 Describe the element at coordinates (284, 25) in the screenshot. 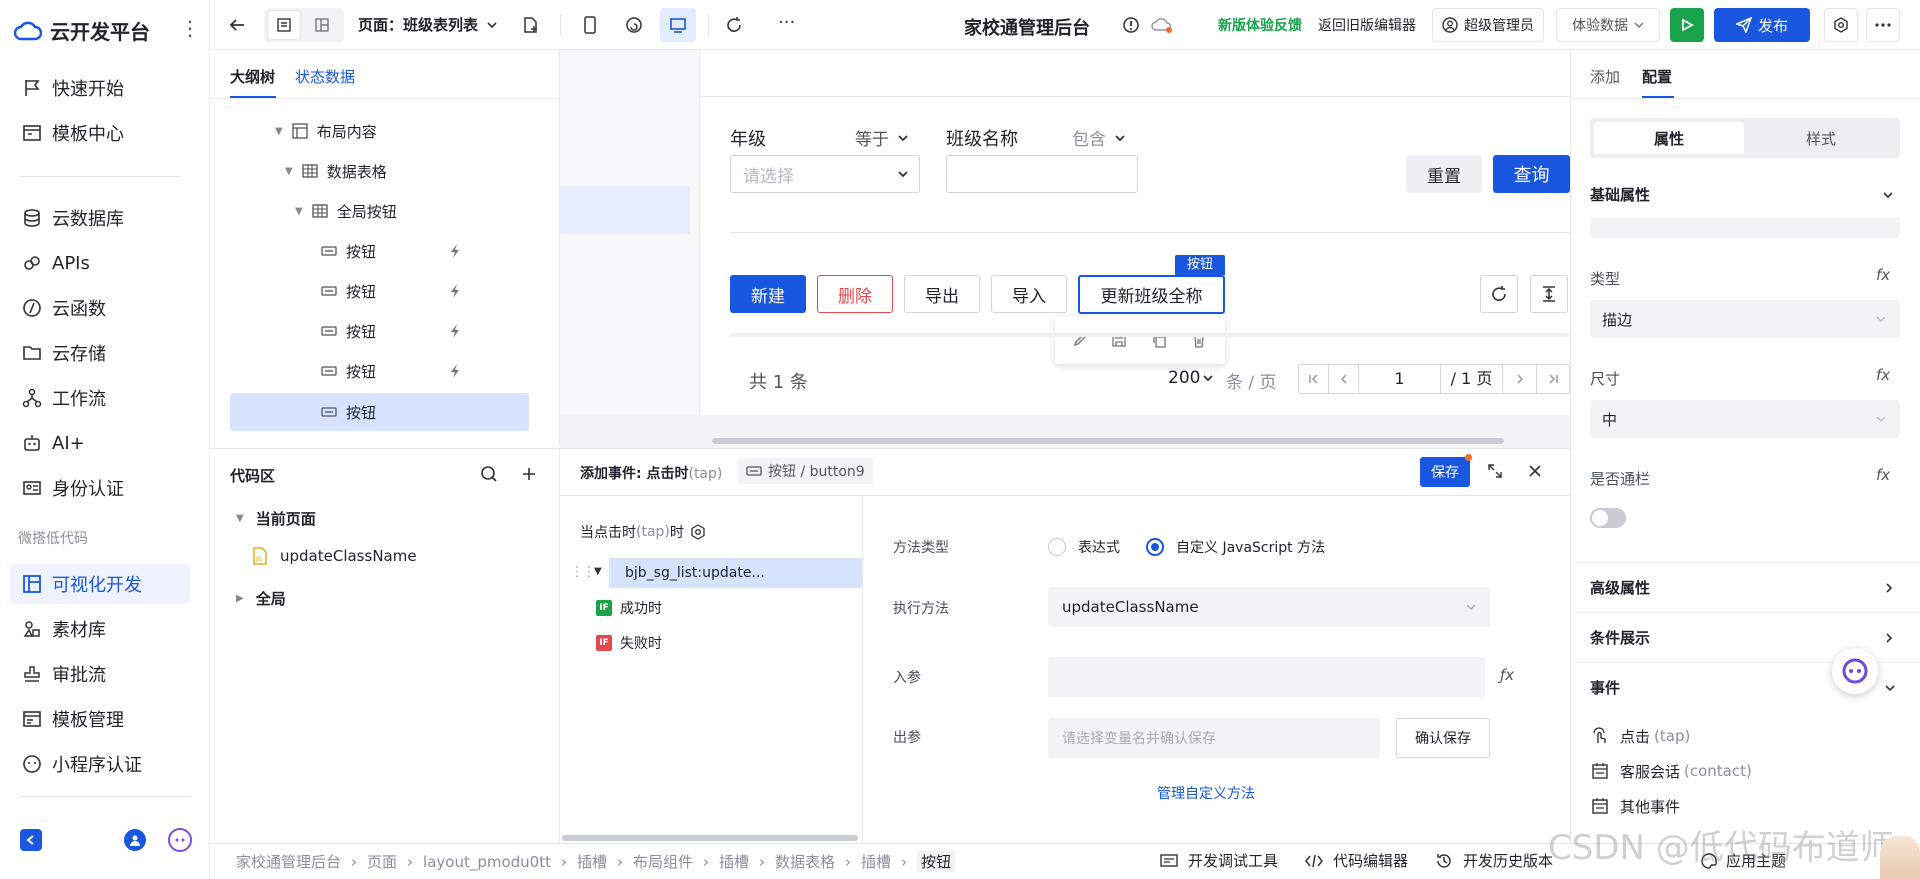

I see `page-view-icon` at that location.